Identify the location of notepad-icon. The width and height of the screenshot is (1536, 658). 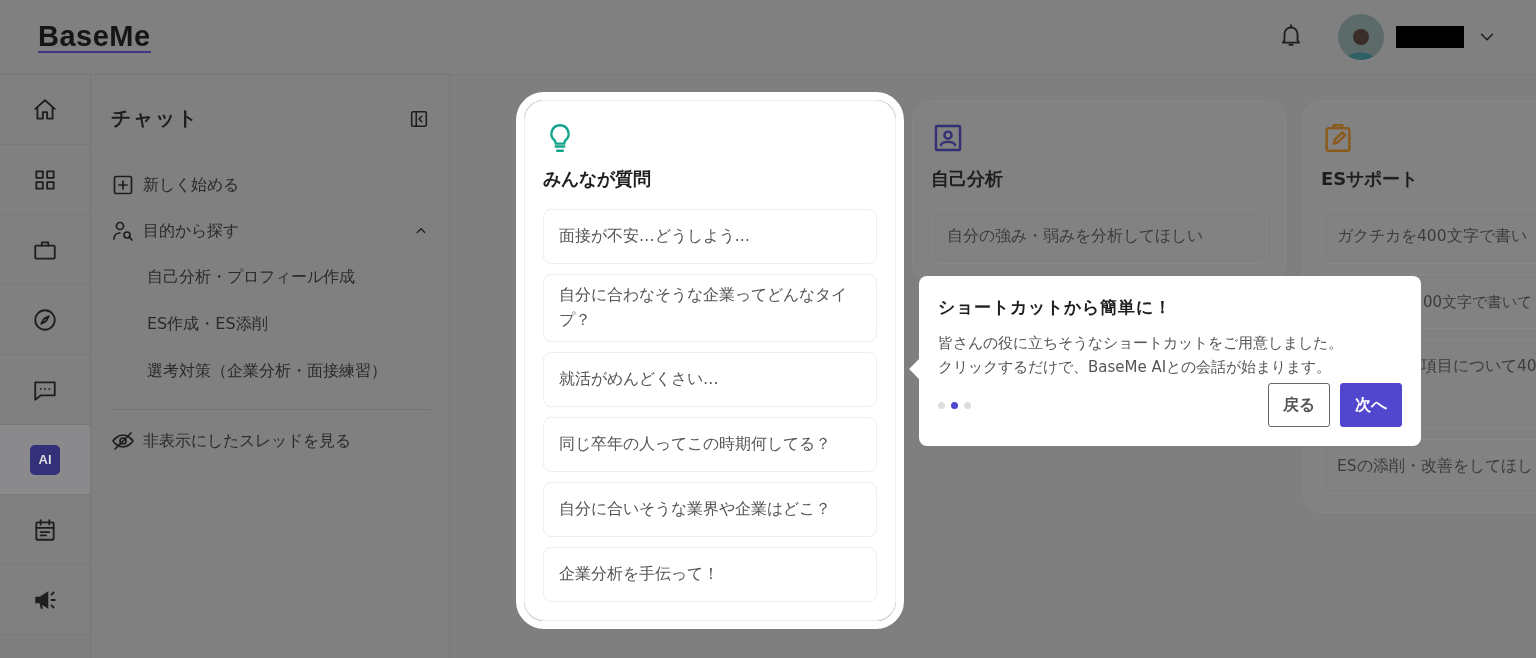
(45, 529).